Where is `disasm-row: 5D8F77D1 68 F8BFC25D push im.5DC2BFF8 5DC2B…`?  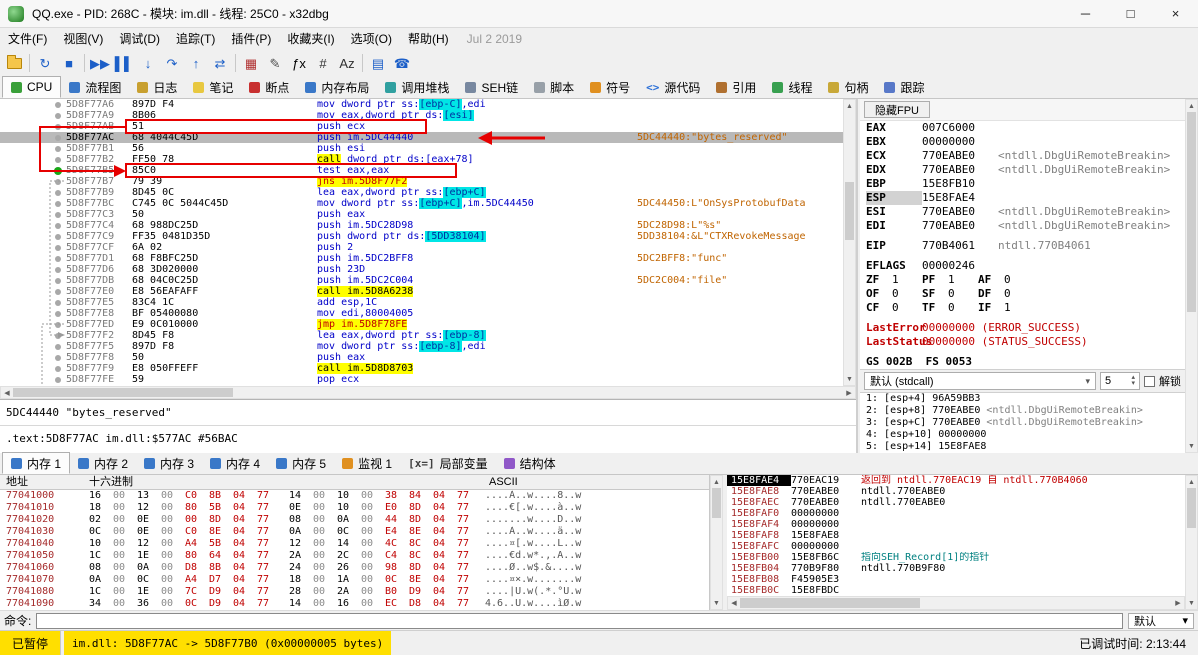
disasm-row: 5D8F77D1 68 F8BFC25D push im.5DC2BFF8 5DC2B… is located at coordinates (421, 258).